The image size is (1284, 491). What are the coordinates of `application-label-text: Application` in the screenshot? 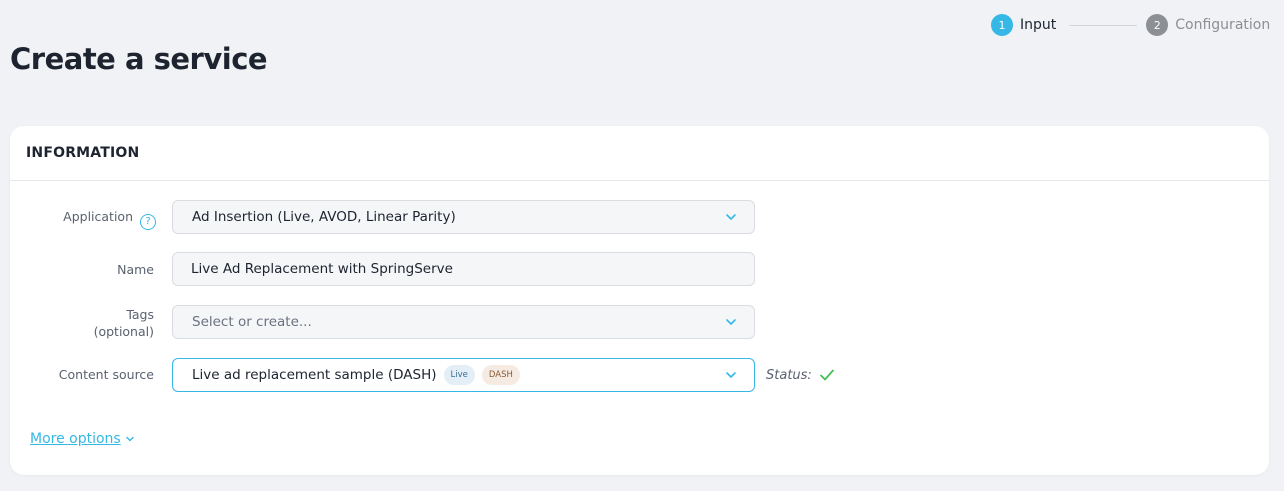 It's located at (98, 216).